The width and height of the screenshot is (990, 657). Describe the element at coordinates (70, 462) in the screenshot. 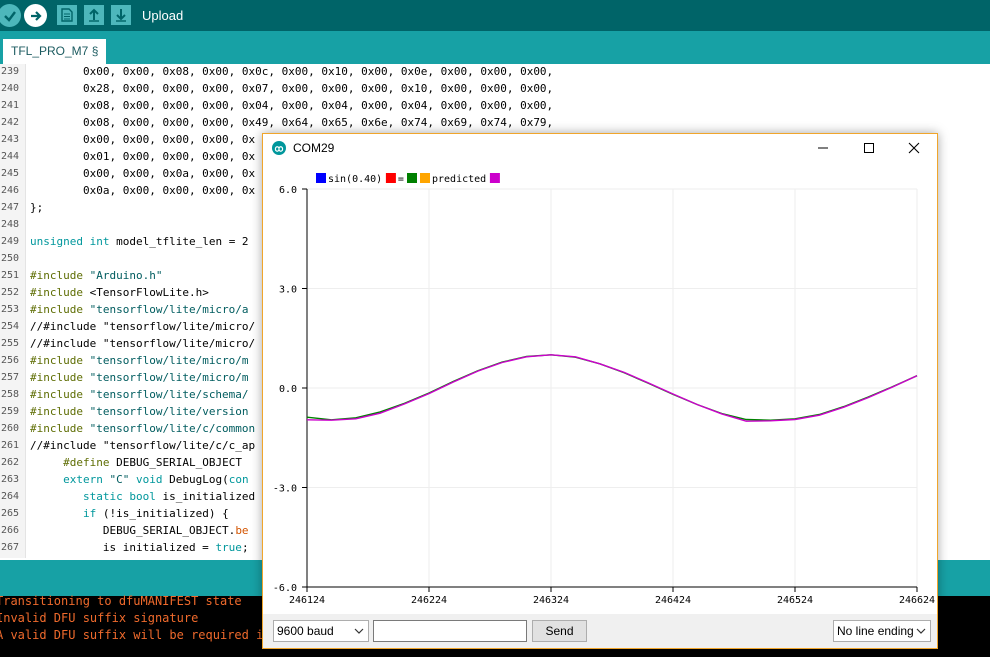

I see `code-token: #define` at that location.